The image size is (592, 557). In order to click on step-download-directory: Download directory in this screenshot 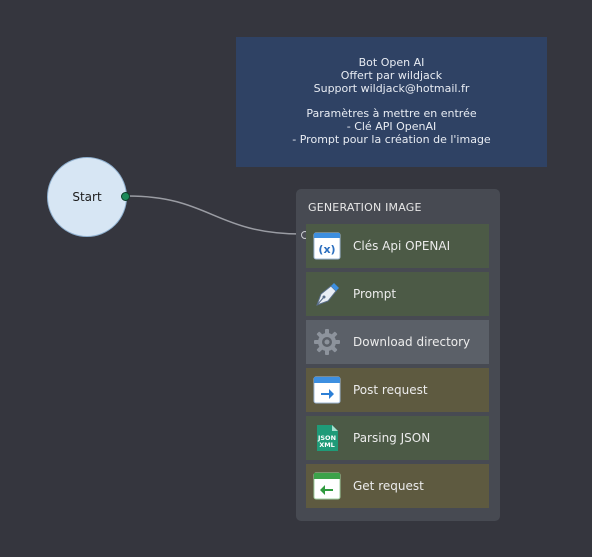, I will do `click(397, 343)`.